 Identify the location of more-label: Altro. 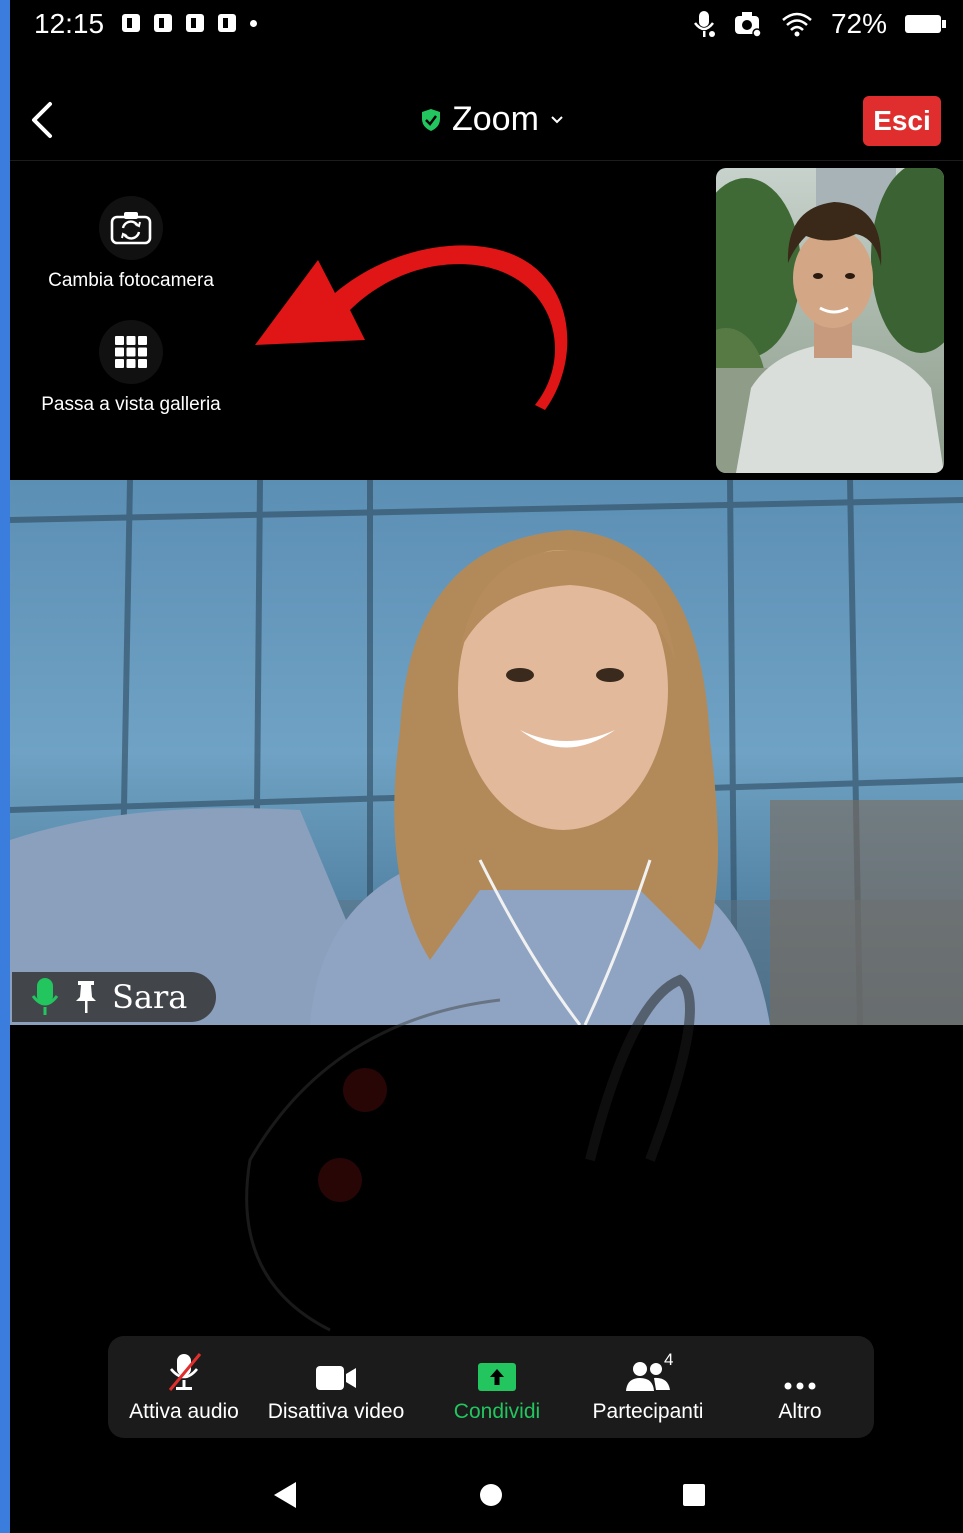
(800, 1411).